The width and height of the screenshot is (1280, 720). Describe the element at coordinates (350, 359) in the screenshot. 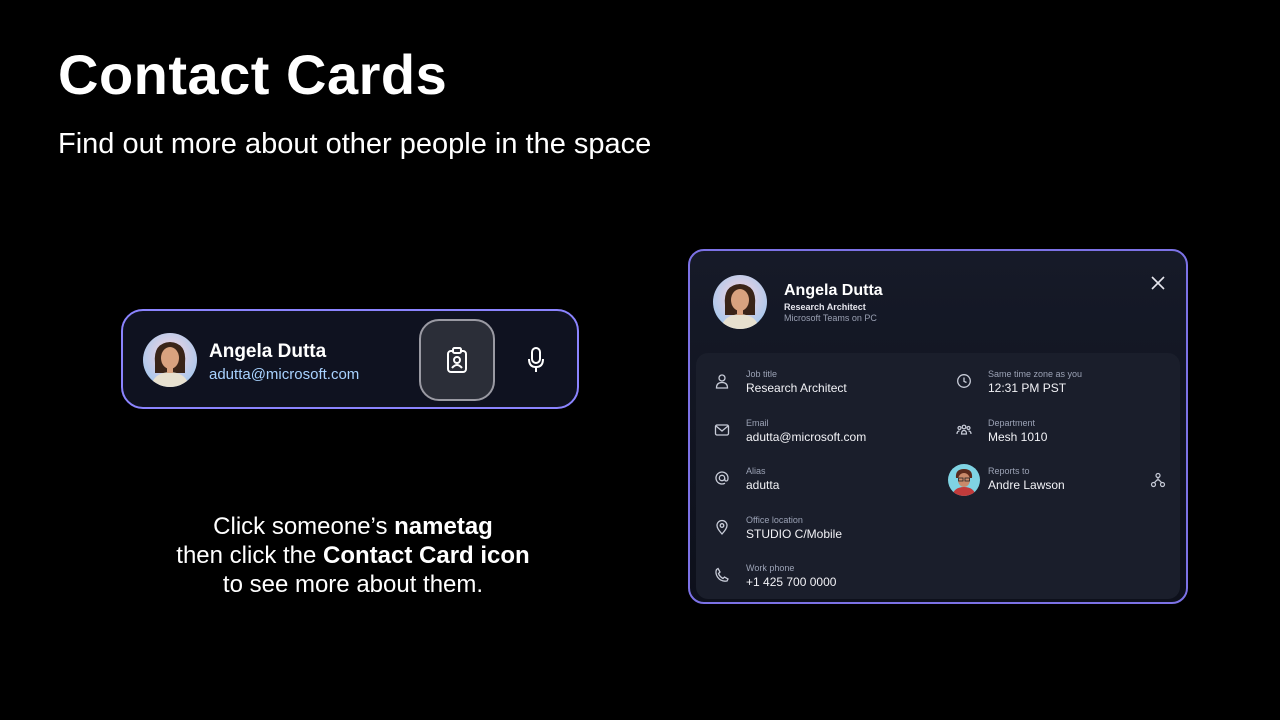

I see `nametag: Angela Dutta adutta@microsoft.com` at that location.